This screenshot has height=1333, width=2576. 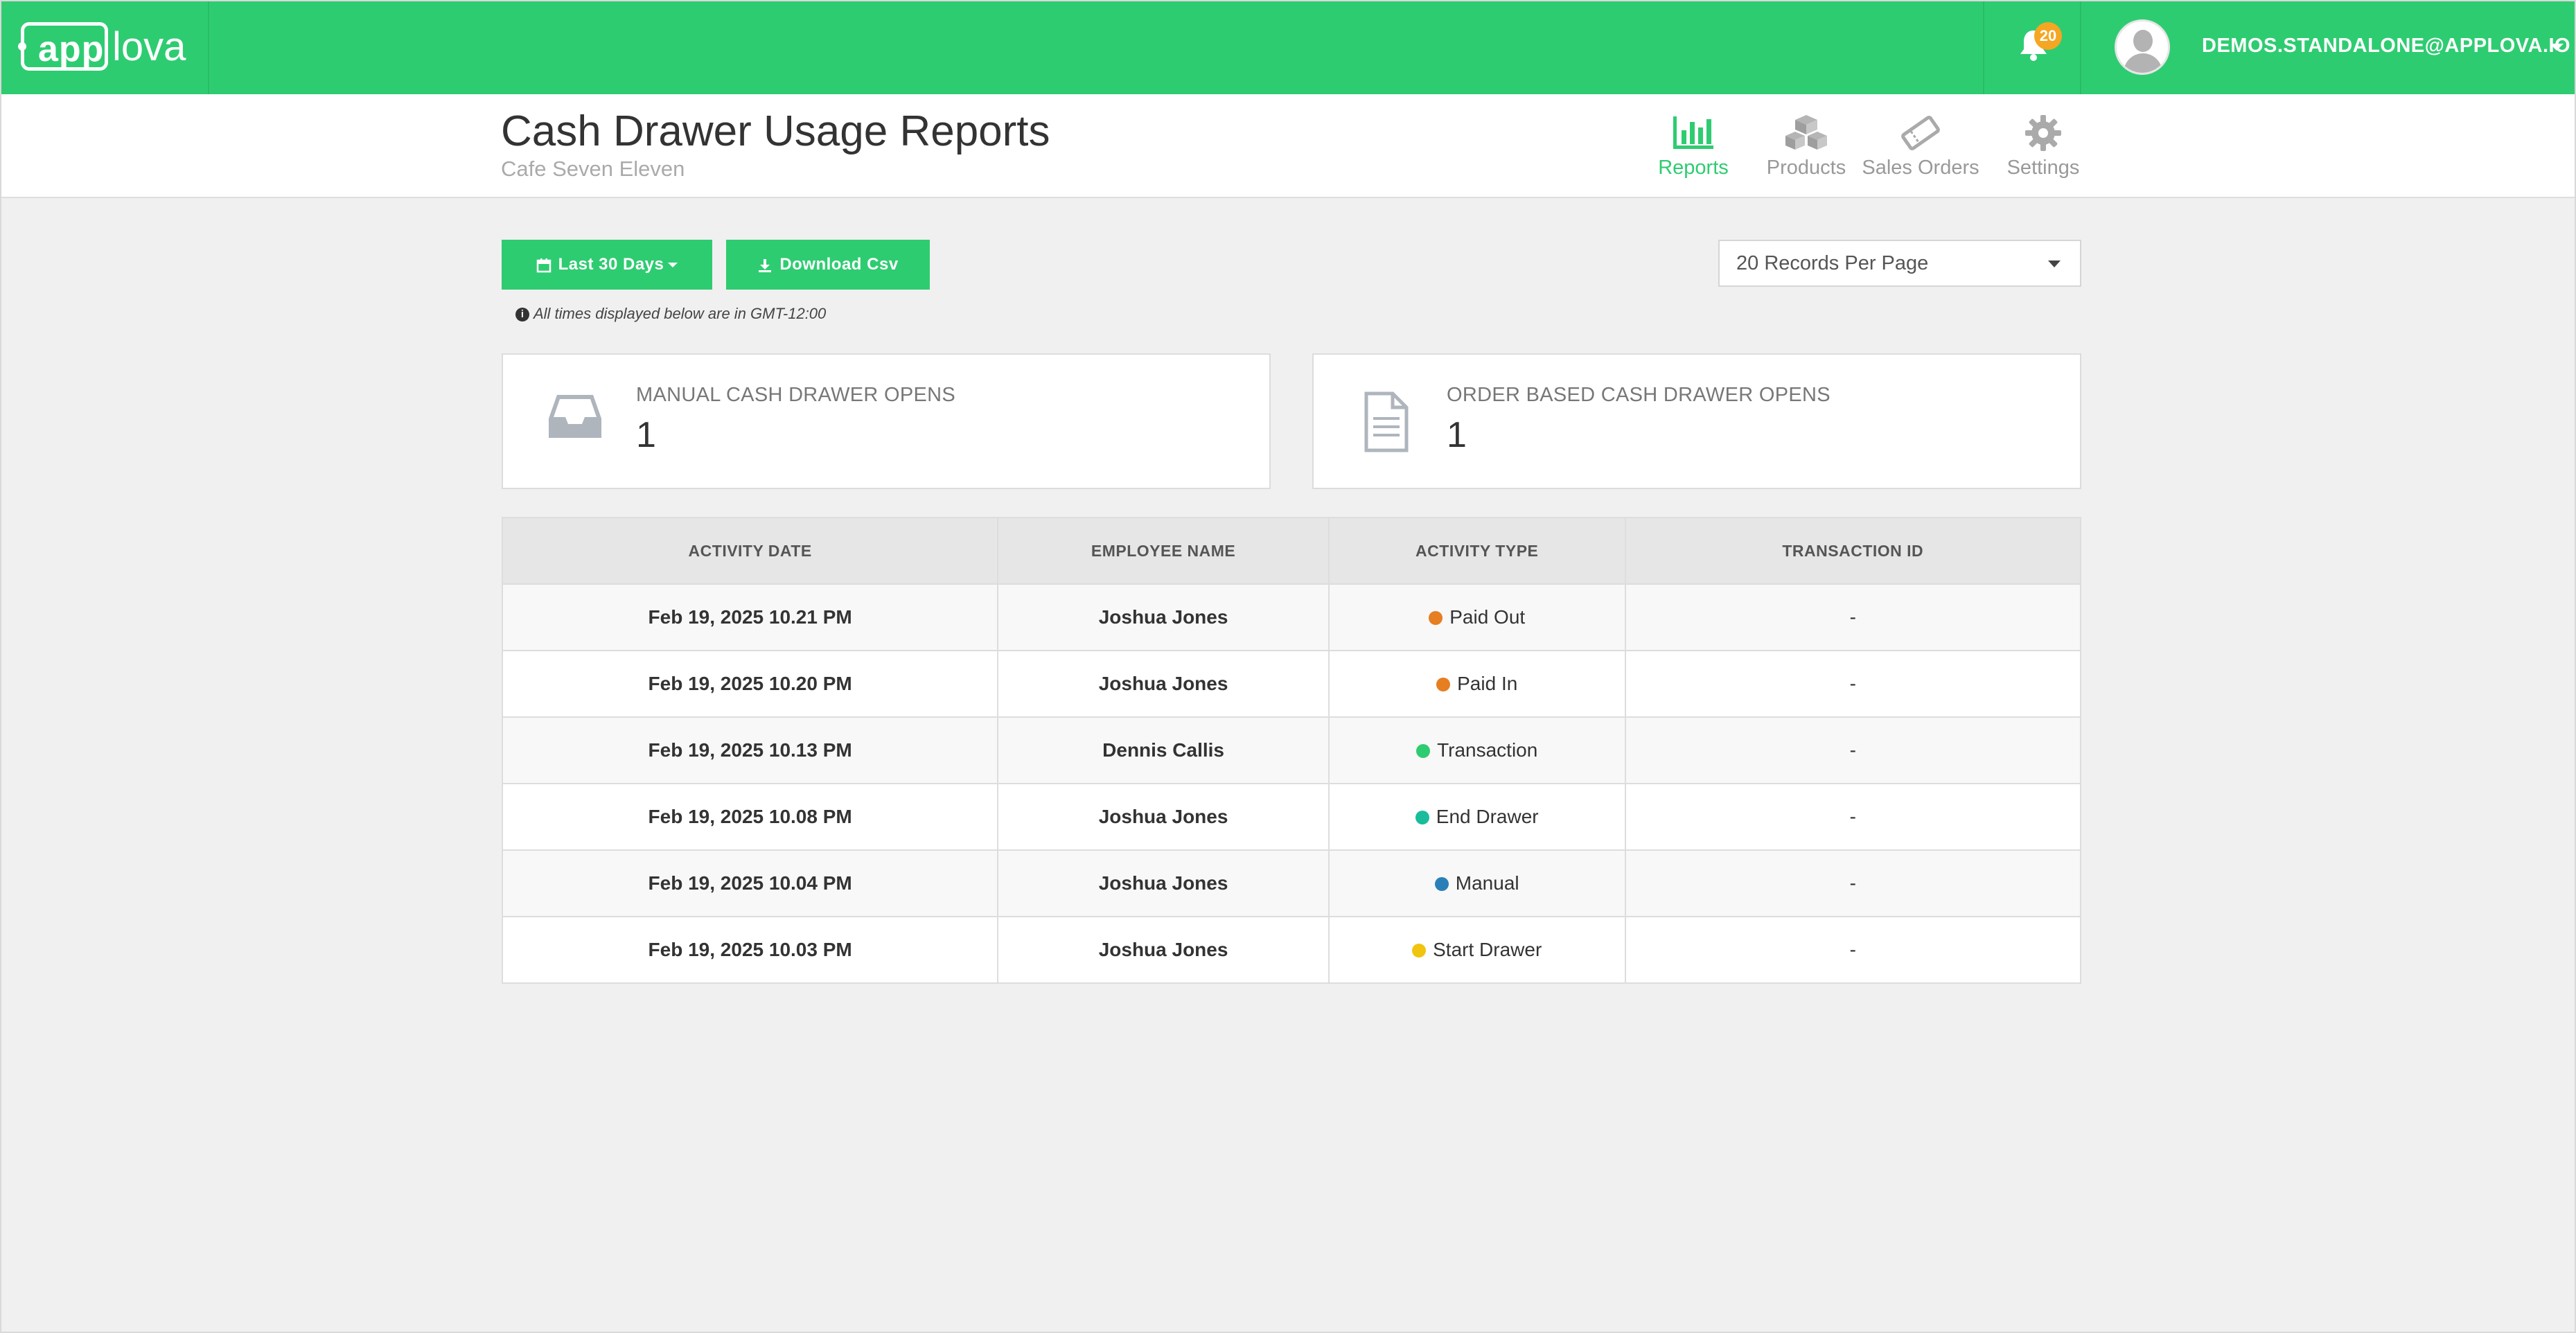 I want to click on activity-type-label: Manual, so click(x=1487, y=883).